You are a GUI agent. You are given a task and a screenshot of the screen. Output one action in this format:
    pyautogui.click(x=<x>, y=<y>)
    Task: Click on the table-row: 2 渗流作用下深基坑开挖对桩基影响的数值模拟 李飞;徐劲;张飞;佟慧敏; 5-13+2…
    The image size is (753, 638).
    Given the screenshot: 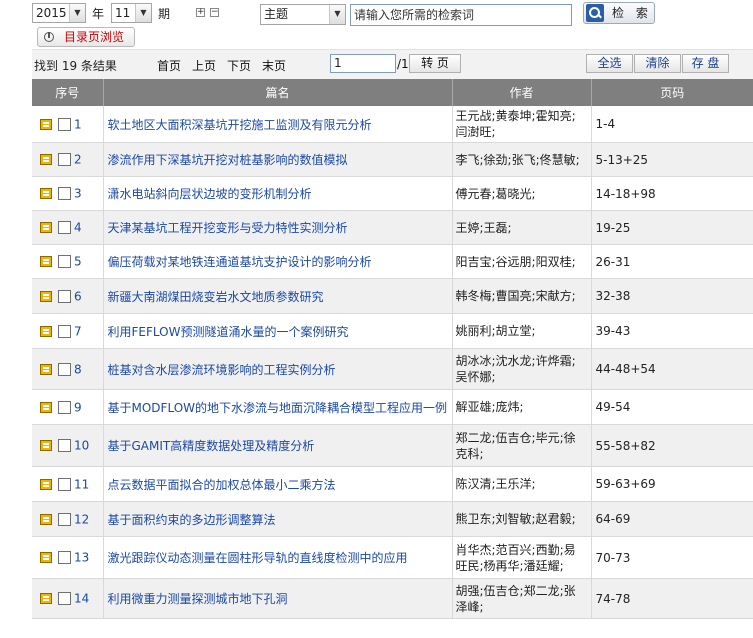 What is the action you would take?
    pyautogui.click(x=392, y=159)
    